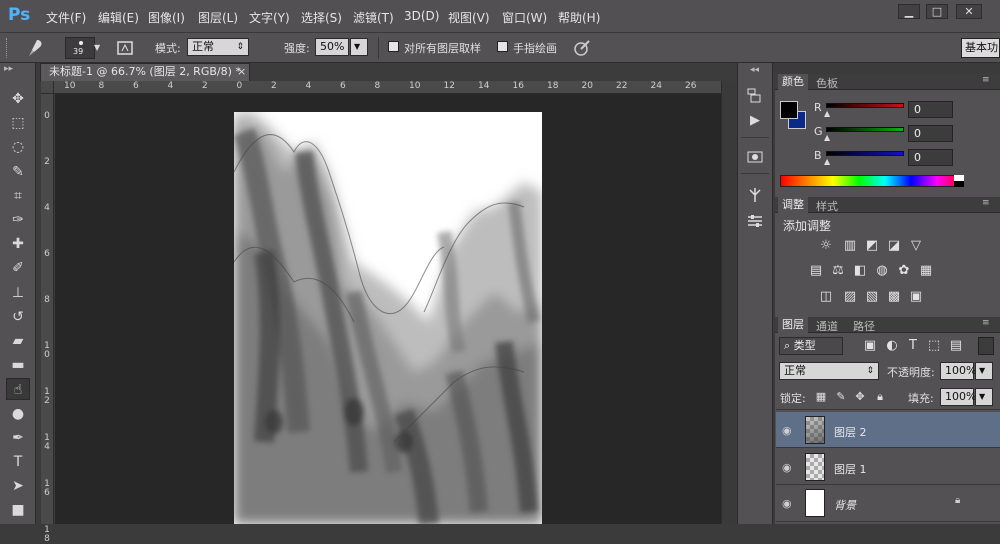  What do you see at coordinates (321, 17) in the screenshot?
I see `menu-select: 选择(S)` at bounding box center [321, 17].